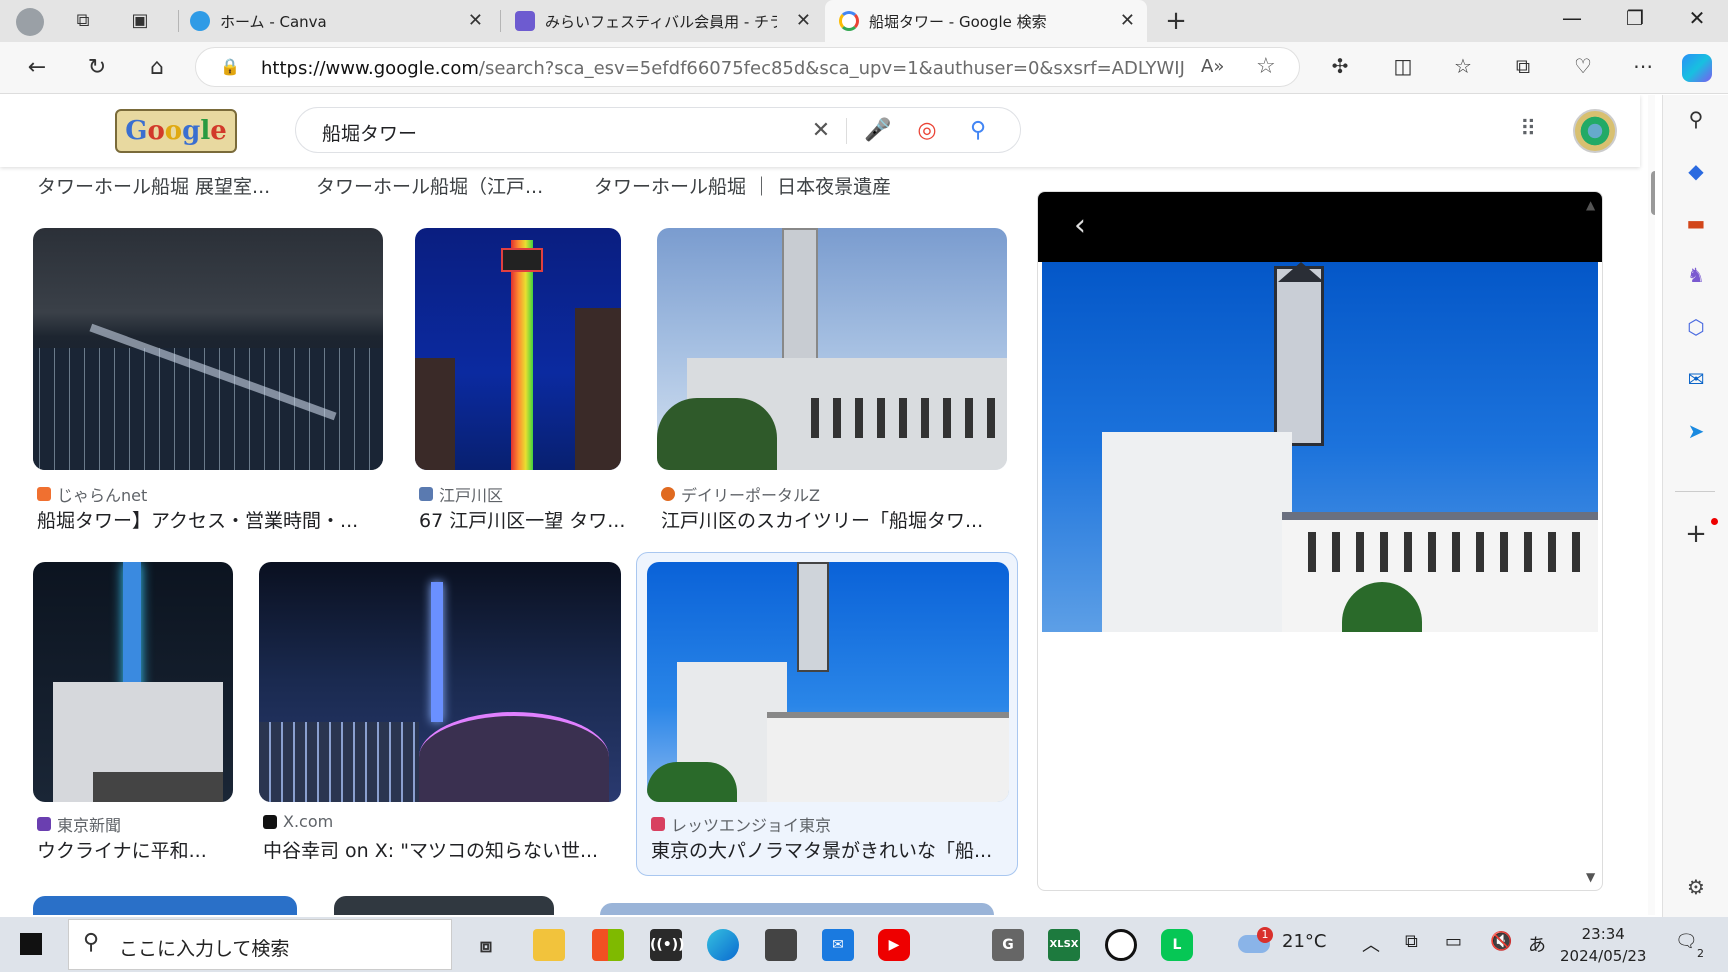 The height and width of the screenshot is (972, 1728). What do you see at coordinates (140, 21) in the screenshot?
I see `tab-actions-icon: ▣` at bounding box center [140, 21].